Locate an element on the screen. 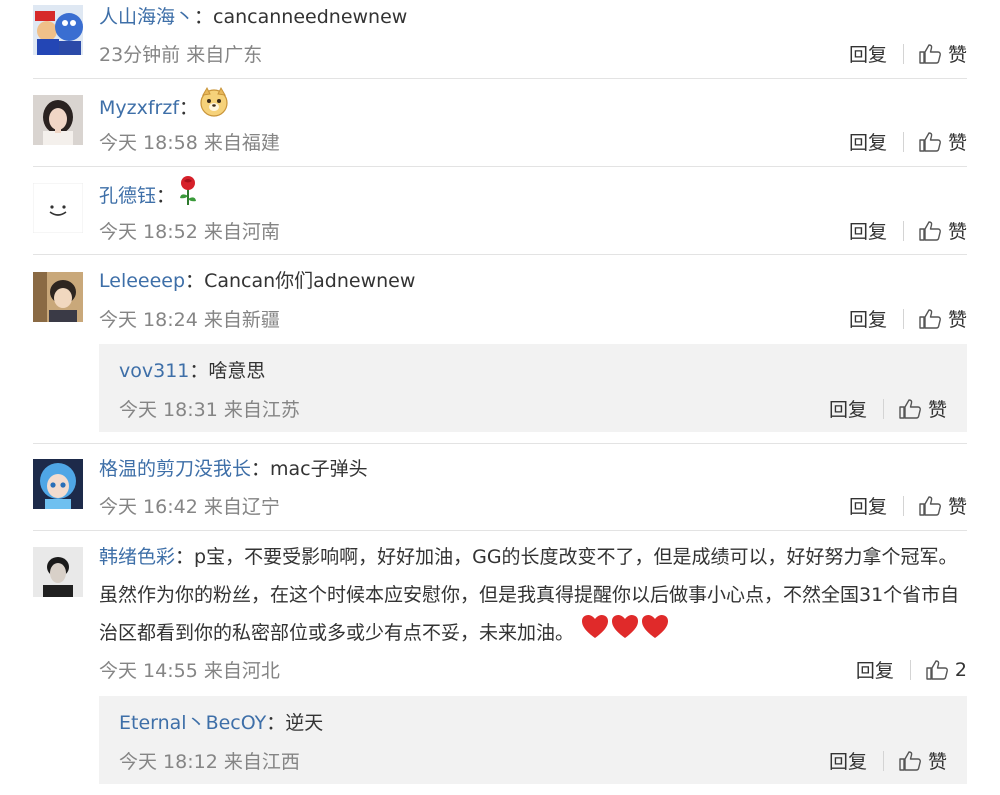 The image size is (1000, 795). username-link: 孔德钰 is located at coordinates (127, 196).